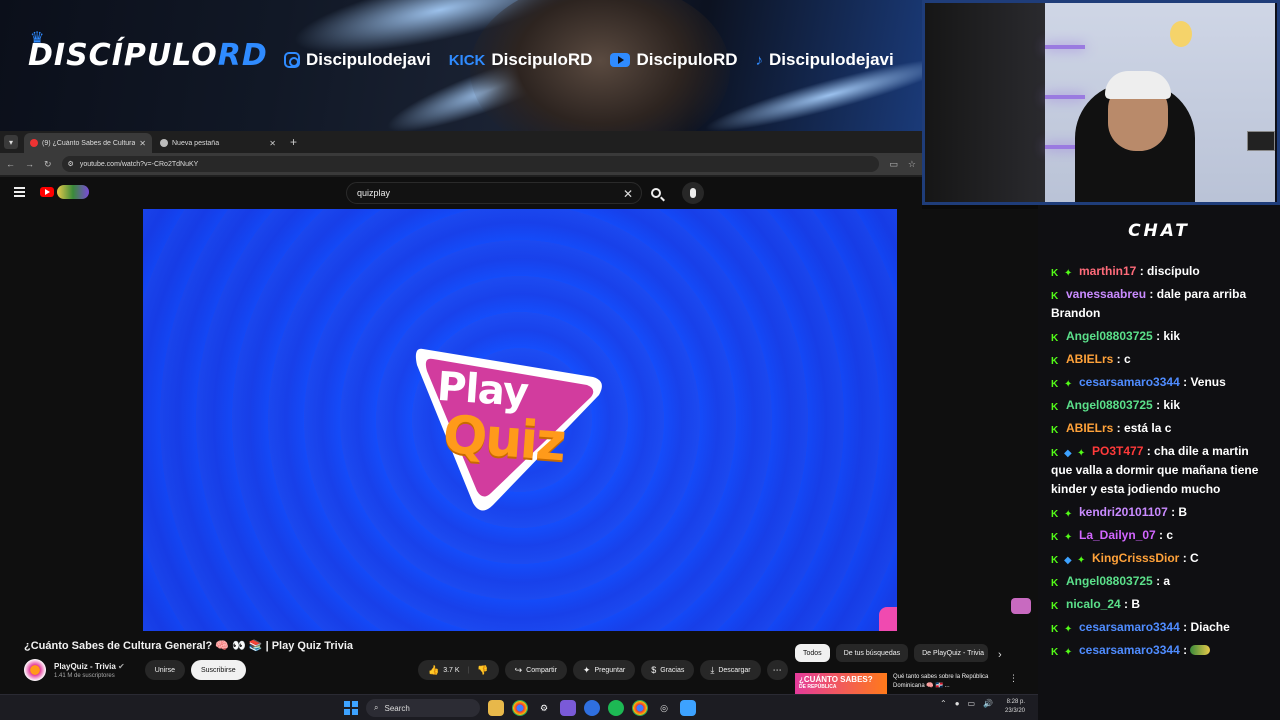  What do you see at coordinates (423, 708) in the screenshot?
I see `taskbar-search: ⌕ Search` at bounding box center [423, 708].